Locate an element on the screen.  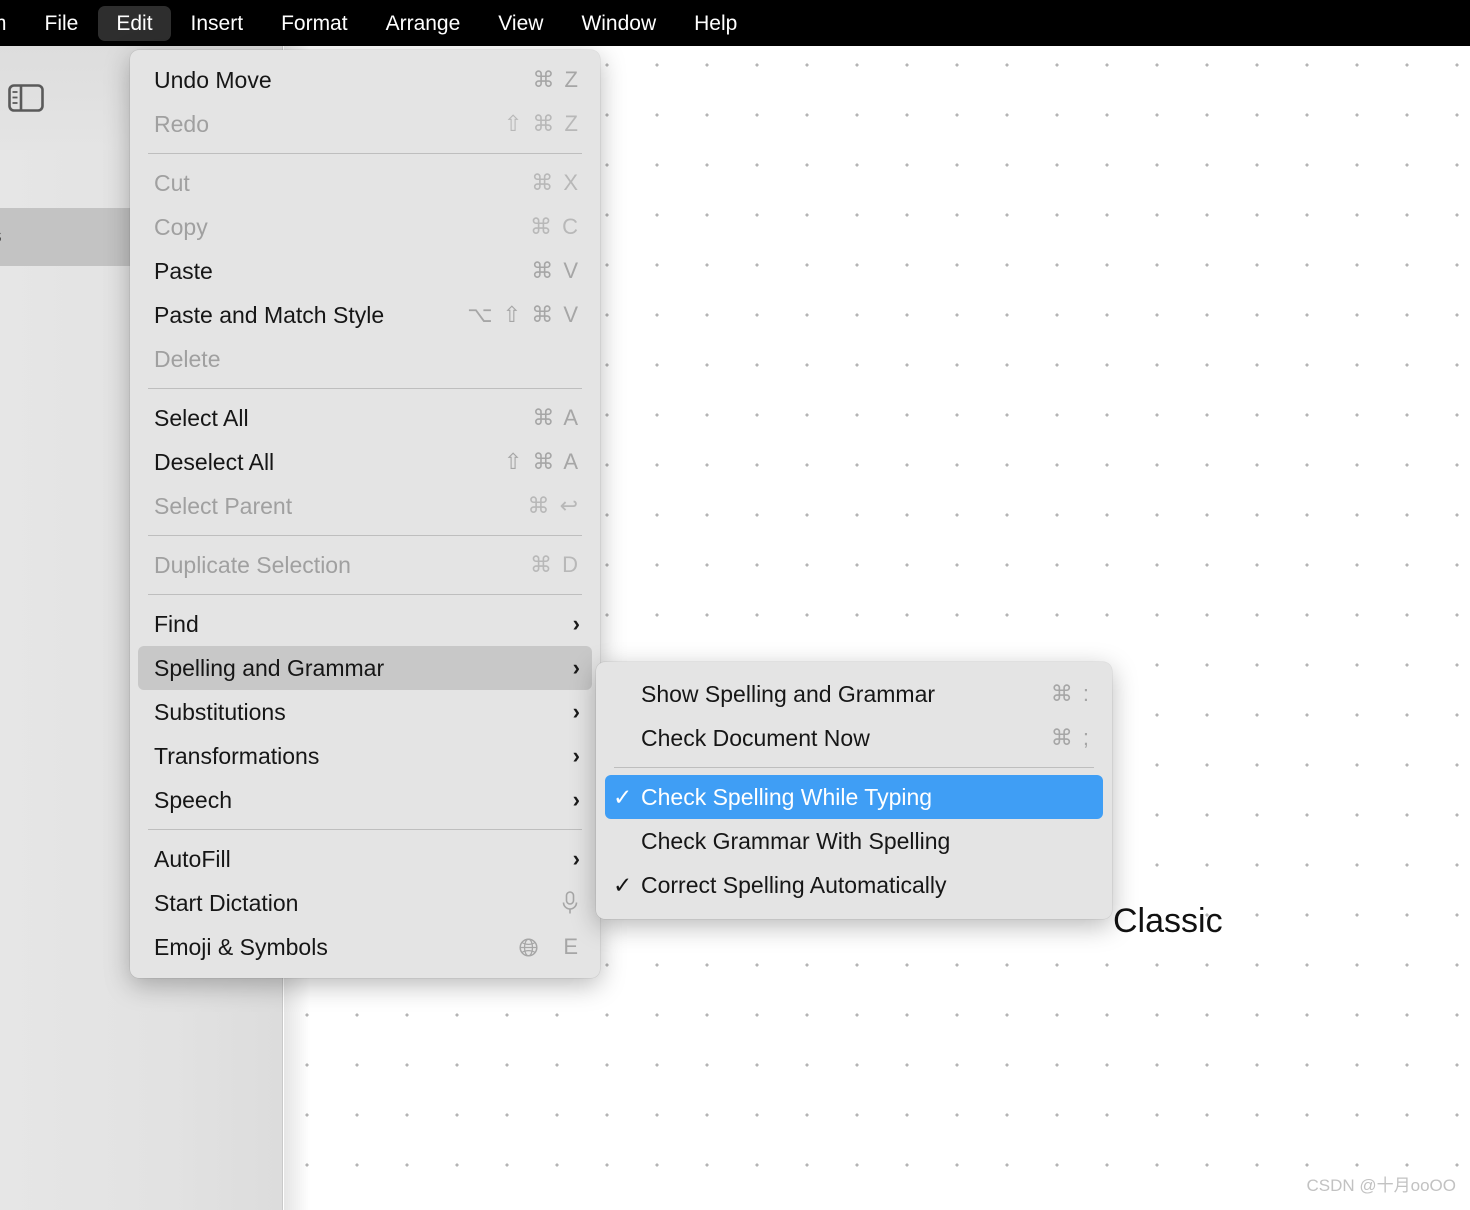
menu-item-shortcut: ⌘ C is located at coordinates (555, 226).